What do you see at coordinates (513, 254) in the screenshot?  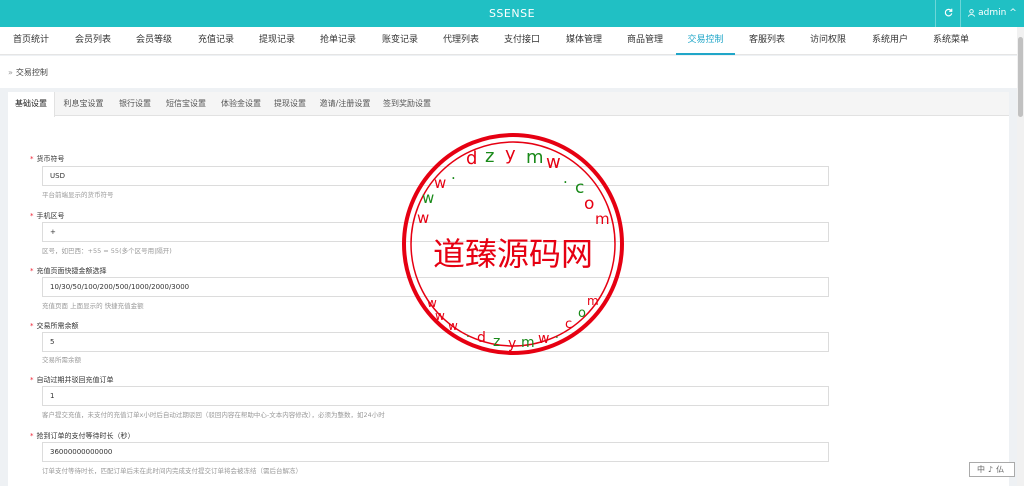 I see `svg-text: 道臻源码网` at bounding box center [513, 254].